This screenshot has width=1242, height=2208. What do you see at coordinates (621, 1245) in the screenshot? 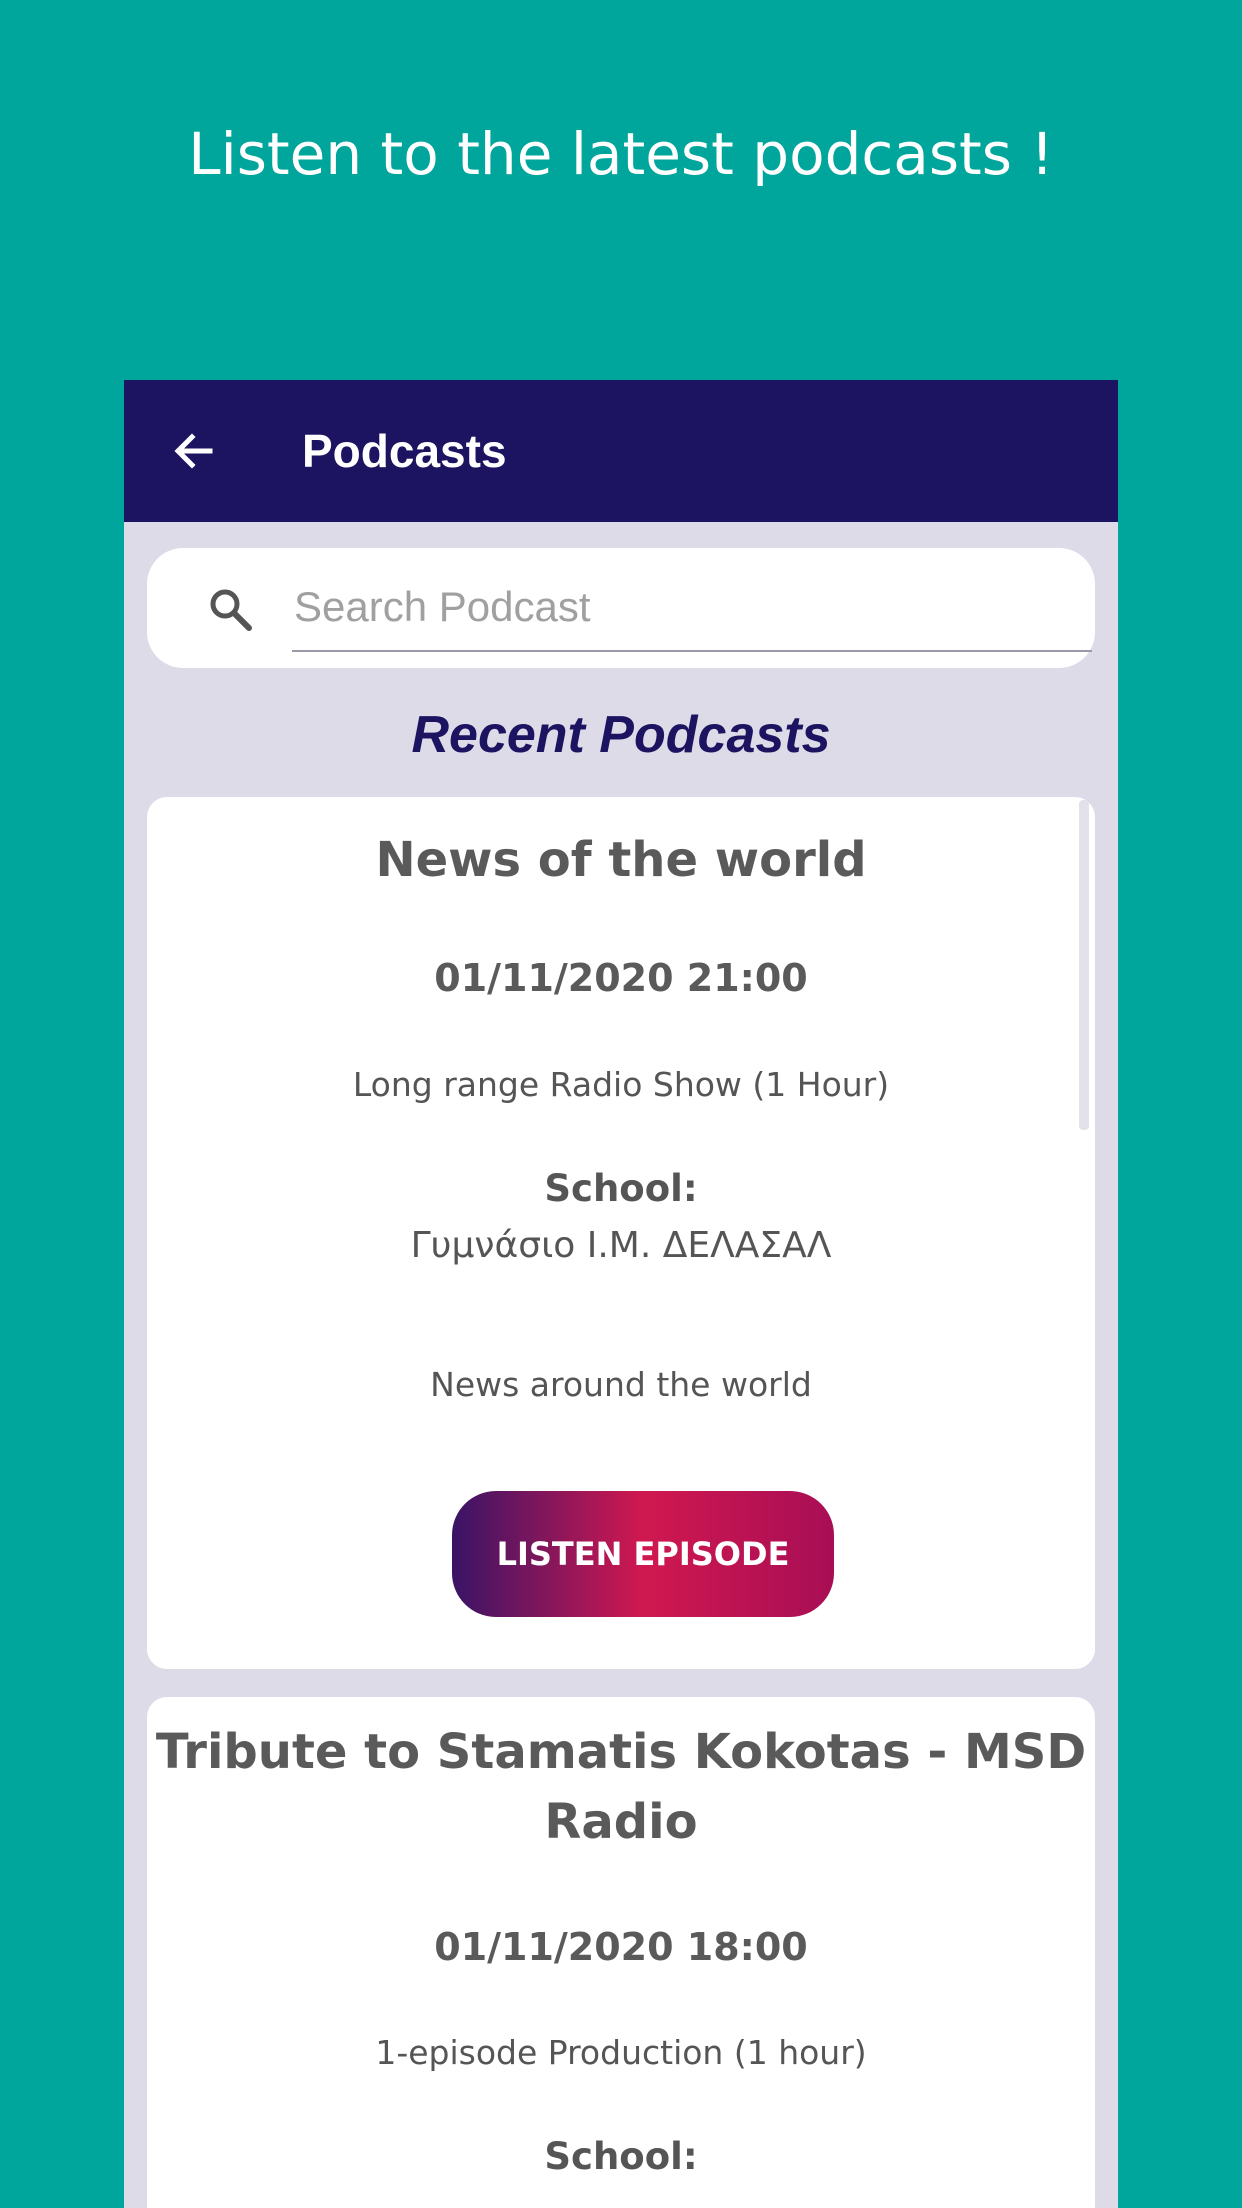
I see `school-name: Γυμνάσιο Ι.Μ. ΔΕΛΑΣΑΛ` at bounding box center [621, 1245].